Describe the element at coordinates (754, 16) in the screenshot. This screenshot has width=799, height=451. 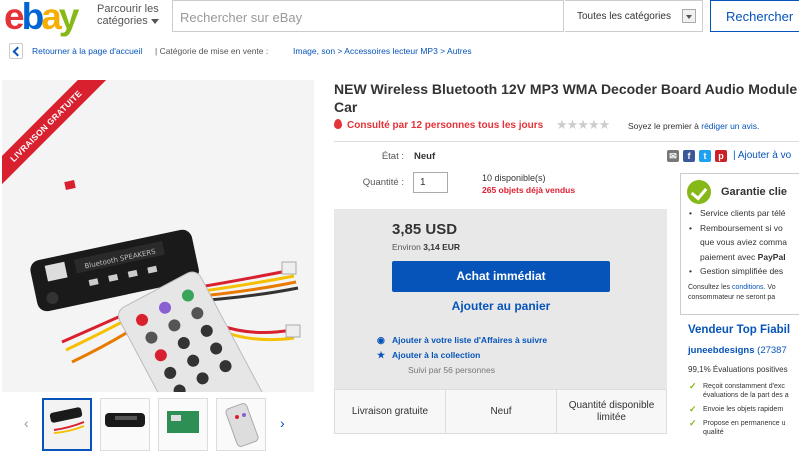
I see `search-button: Rechercher` at that location.